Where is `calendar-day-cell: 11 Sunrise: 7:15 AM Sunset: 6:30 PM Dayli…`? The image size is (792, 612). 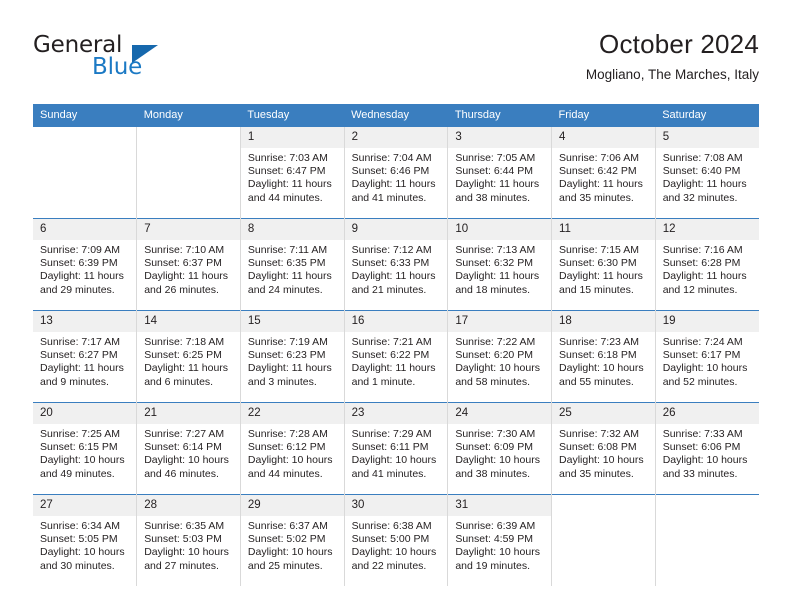
calendar-day-cell: 11 Sunrise: 7:15 AM Sunset: 6:30 PM Dayli… is located at coordinates (603, 264).